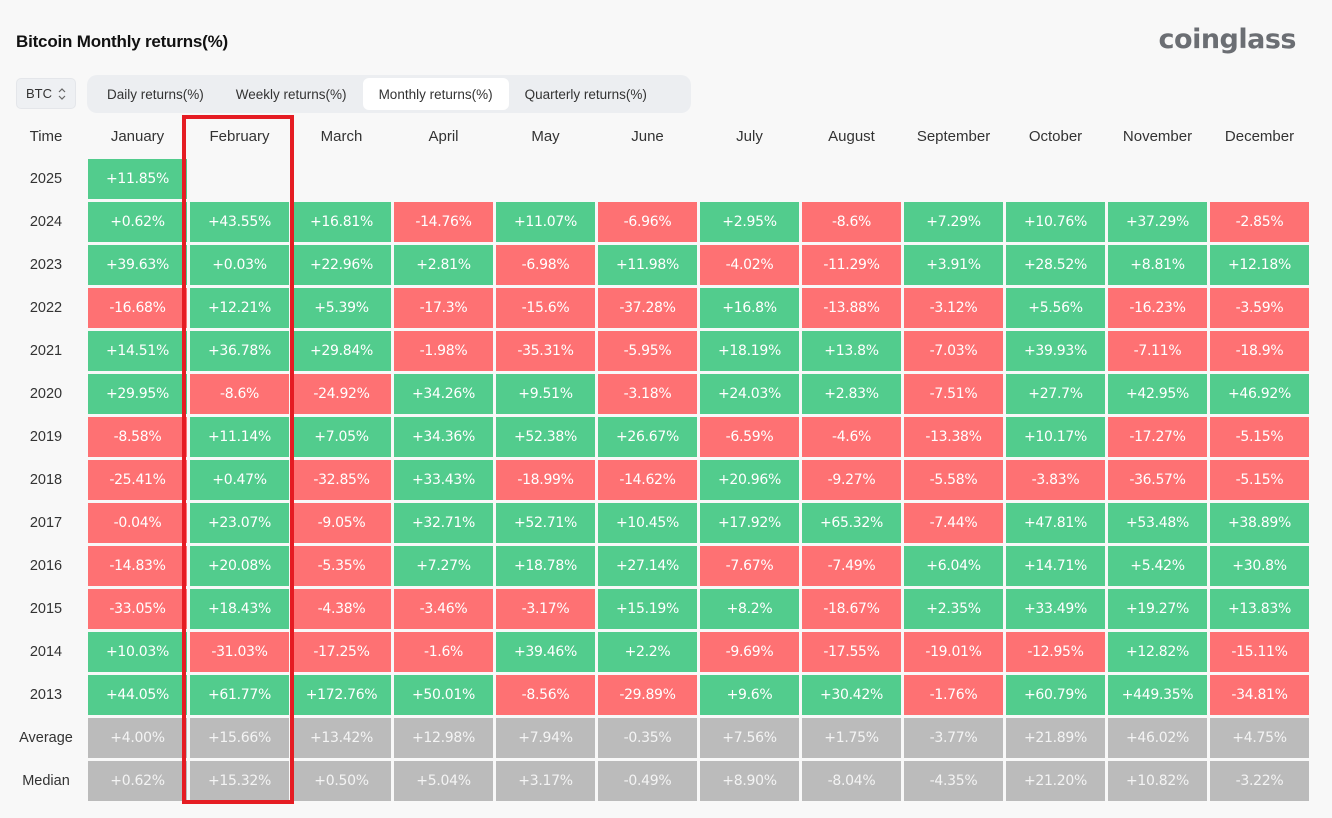  Describe the element at coordinates (341, 566) in the screenshot. I see `return-cell: -5.35%` at that location.